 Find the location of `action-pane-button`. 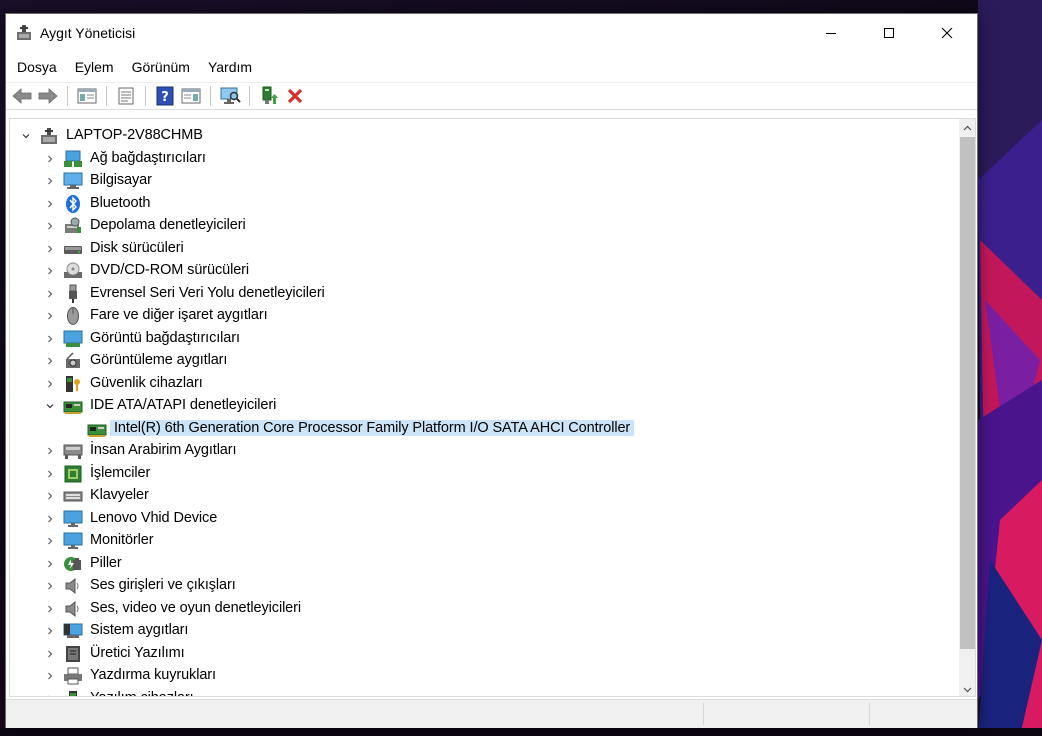

action-pane-button is located at coordinates (190, 96).